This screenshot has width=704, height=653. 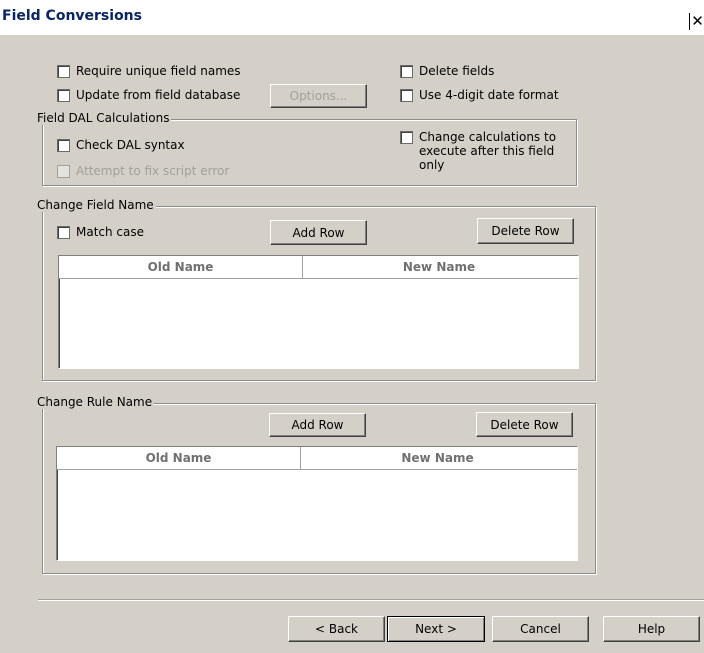 What do you see at coordinates (696, 21) in the screenshot?
I see `close-icon: ✕` at bounding box center [696, 21].